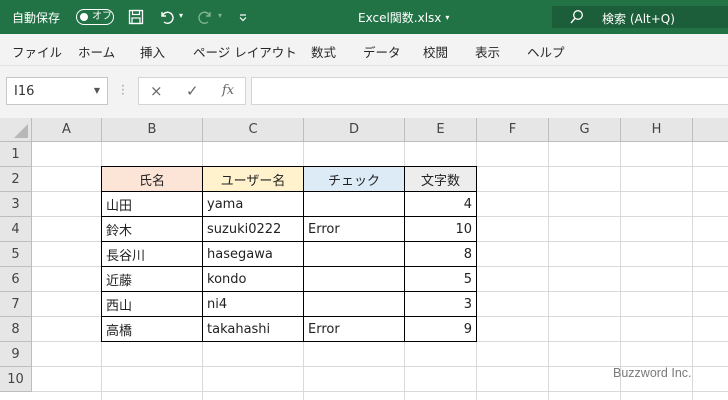 The width and height of the screenshot is (728, 400). Describe the element at coordinates (441, 130) in the screenshot. I see `column-header-e: E` at that location.